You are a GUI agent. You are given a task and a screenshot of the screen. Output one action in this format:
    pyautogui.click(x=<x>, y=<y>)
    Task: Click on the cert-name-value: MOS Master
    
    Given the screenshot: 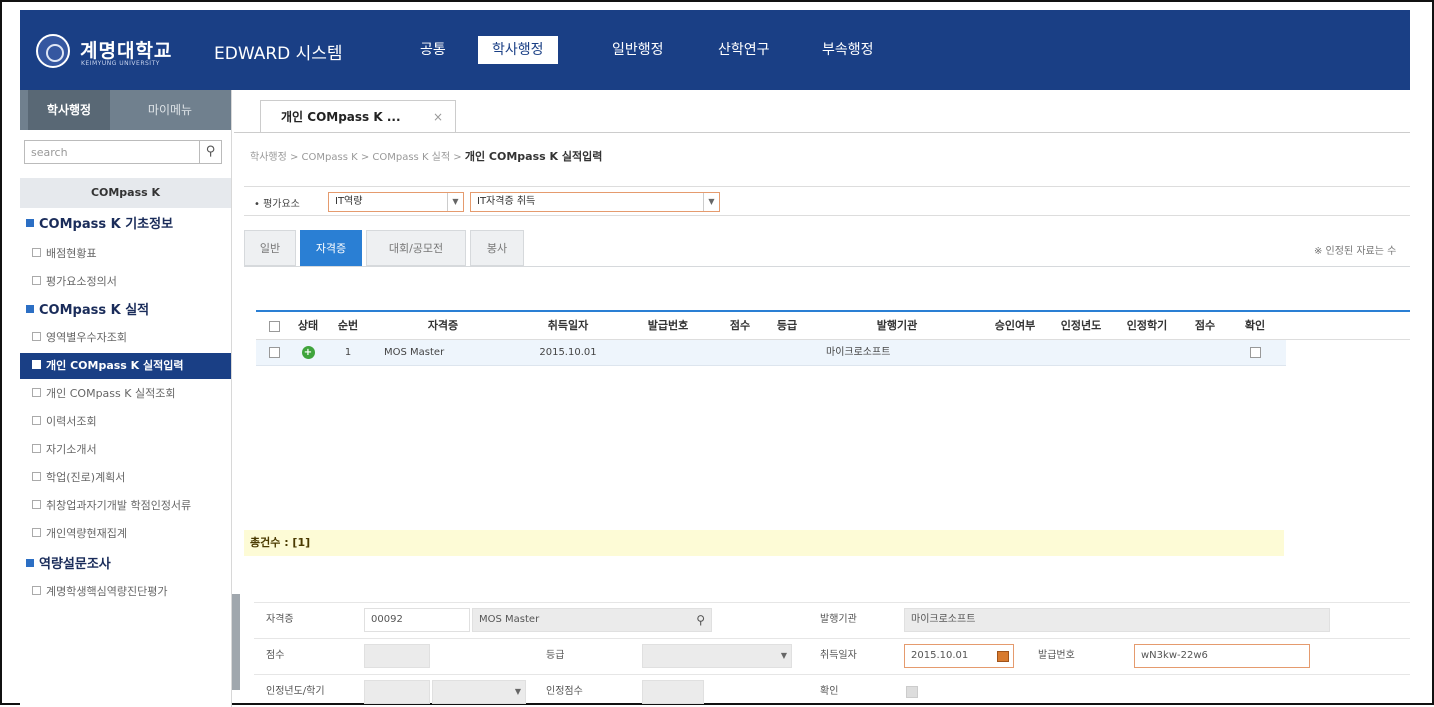 What is the action you would take?
    pyautogui.click(x=509, y=619)
    